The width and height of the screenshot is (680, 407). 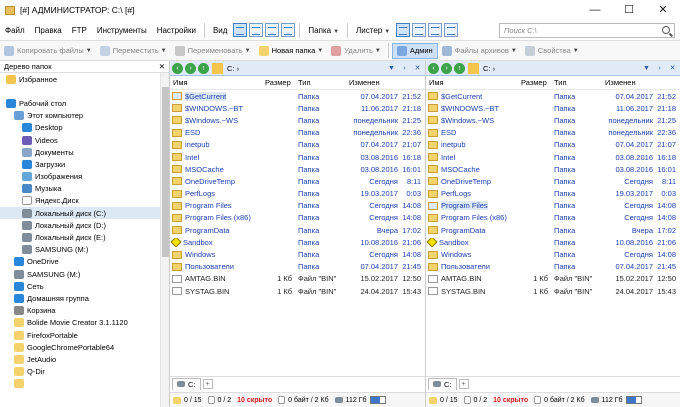 What do you see at coordinates (84, 298) in the screenshot?
I see `tree-item: Домашняя группа` at bounding box center [84, 298].